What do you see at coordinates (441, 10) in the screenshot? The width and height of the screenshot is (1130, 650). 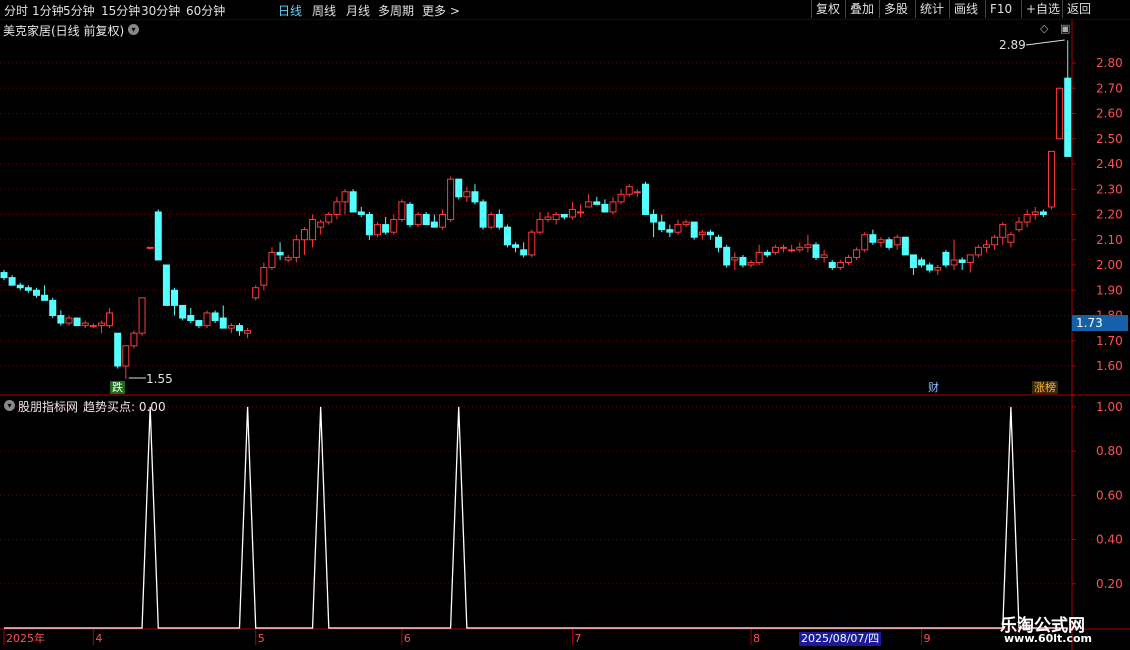 I see `timeframe-10: 更多 >` at bounding box center [441, 10].